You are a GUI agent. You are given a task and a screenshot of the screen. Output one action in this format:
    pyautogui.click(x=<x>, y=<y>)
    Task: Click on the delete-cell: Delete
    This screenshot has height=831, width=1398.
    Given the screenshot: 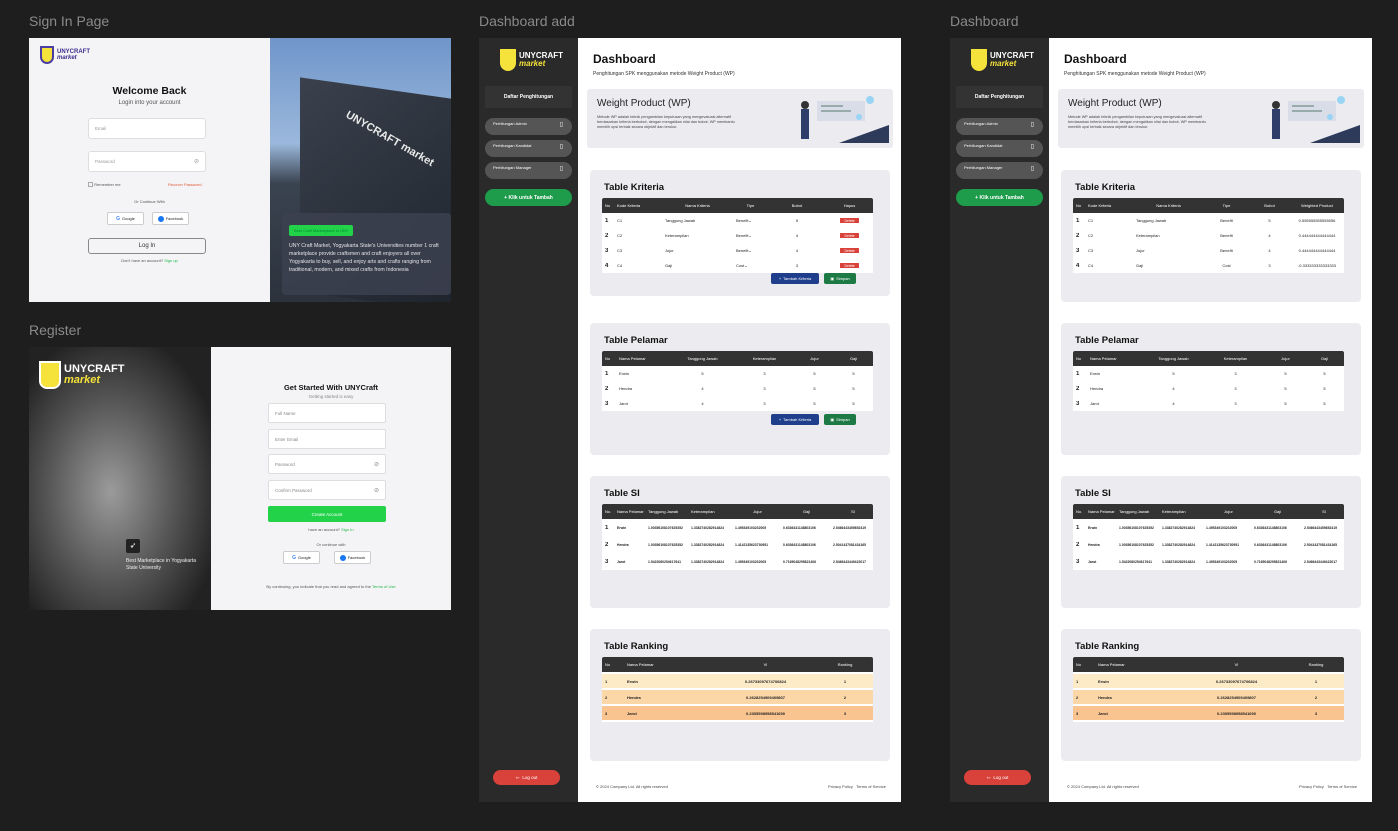 What is the action you would take?
    pyautogui.click(x=848, y=235)
    